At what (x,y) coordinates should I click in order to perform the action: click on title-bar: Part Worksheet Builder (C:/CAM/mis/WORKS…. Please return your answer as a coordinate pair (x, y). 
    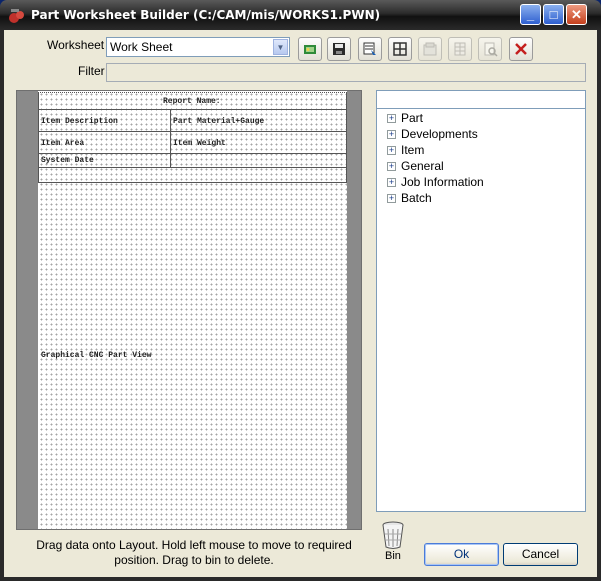
    Looking at the image, I should click on (300, 15).